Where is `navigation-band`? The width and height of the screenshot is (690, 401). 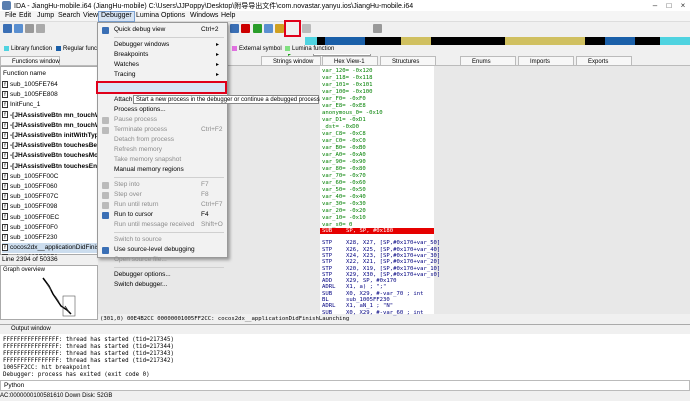
navigation-band is located at coordinates (497, 41).